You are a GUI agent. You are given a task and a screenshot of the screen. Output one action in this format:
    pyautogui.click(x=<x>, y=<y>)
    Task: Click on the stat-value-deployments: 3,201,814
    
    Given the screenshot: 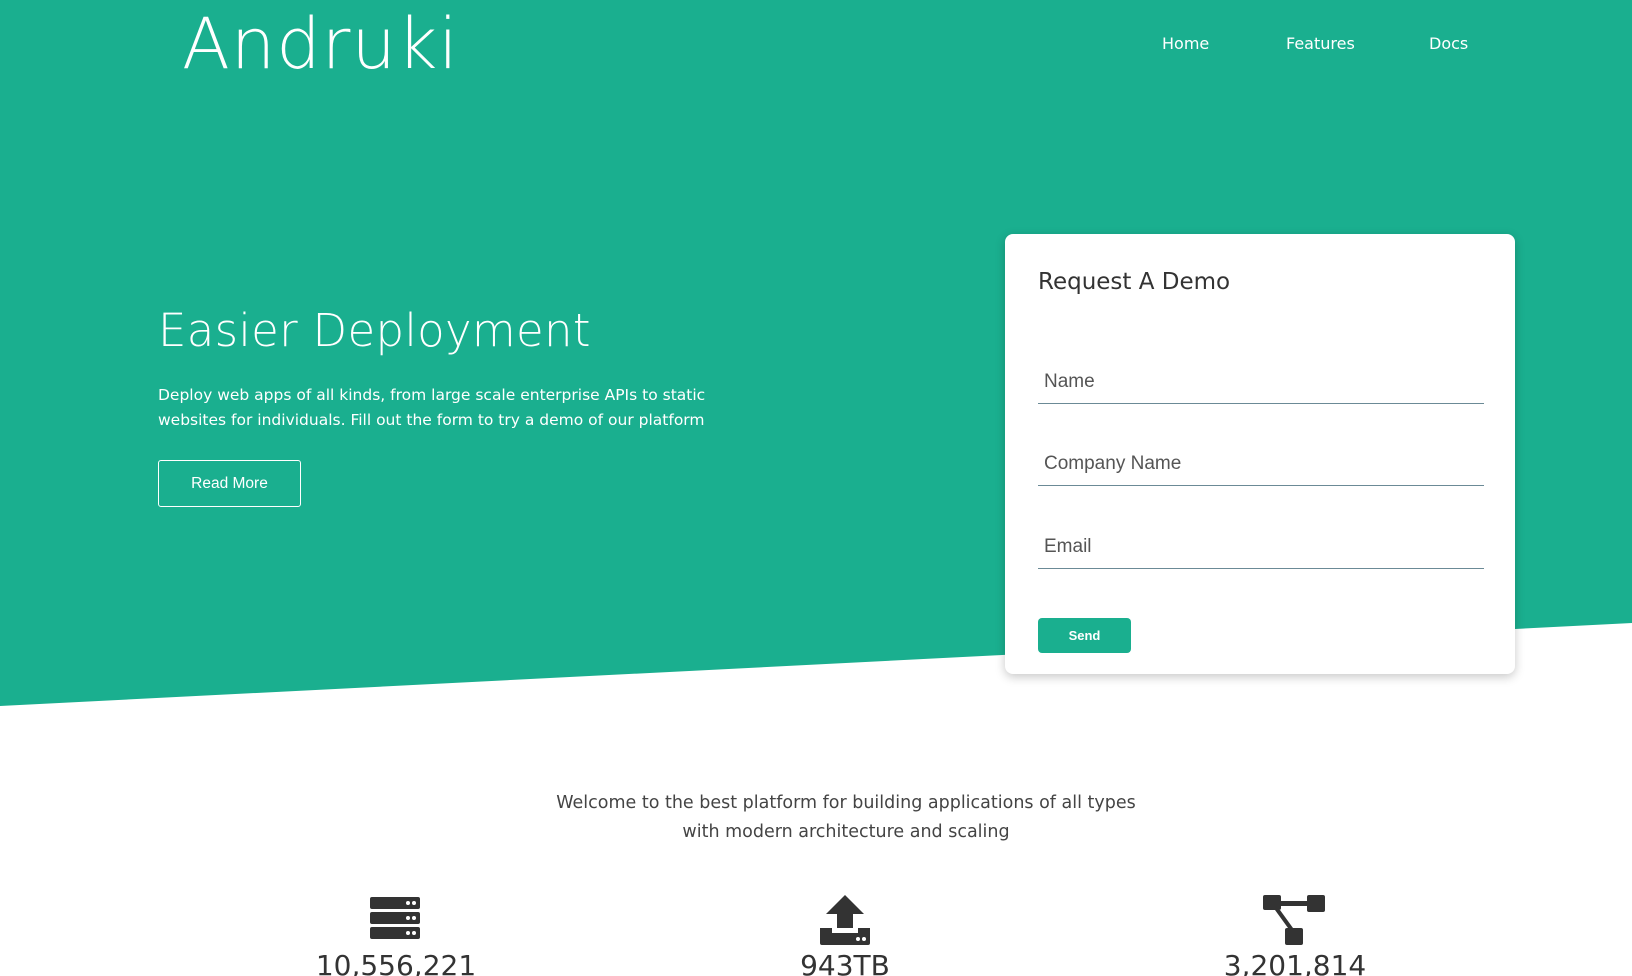 What is the action you would take?
    pyautogui.click(x=1295, y=962)
    